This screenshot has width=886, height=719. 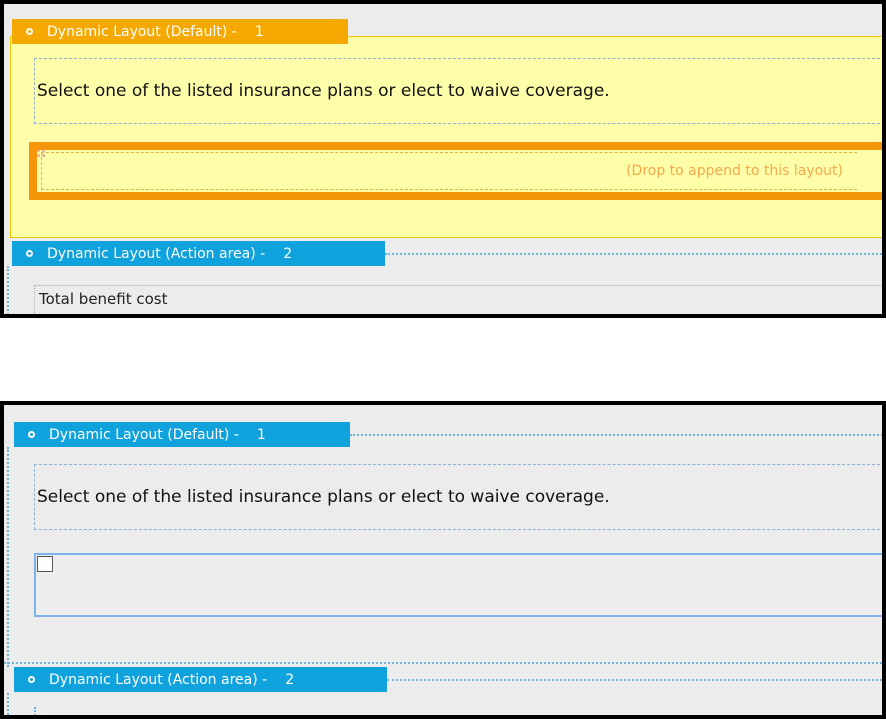 What do you see at coordinates (449, 171) in the screenshot?
I see `drop-target-zone: (Drop to append to this layout)` at bounding box center [449, 171].